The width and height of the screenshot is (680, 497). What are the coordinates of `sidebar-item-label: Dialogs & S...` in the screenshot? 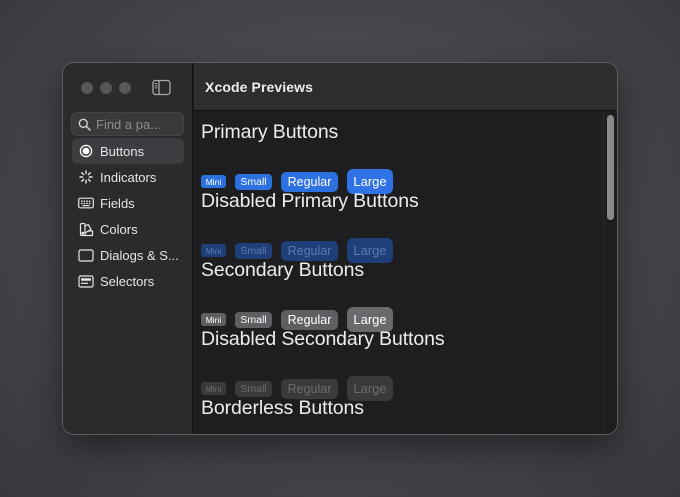 It's located at (139, 255).